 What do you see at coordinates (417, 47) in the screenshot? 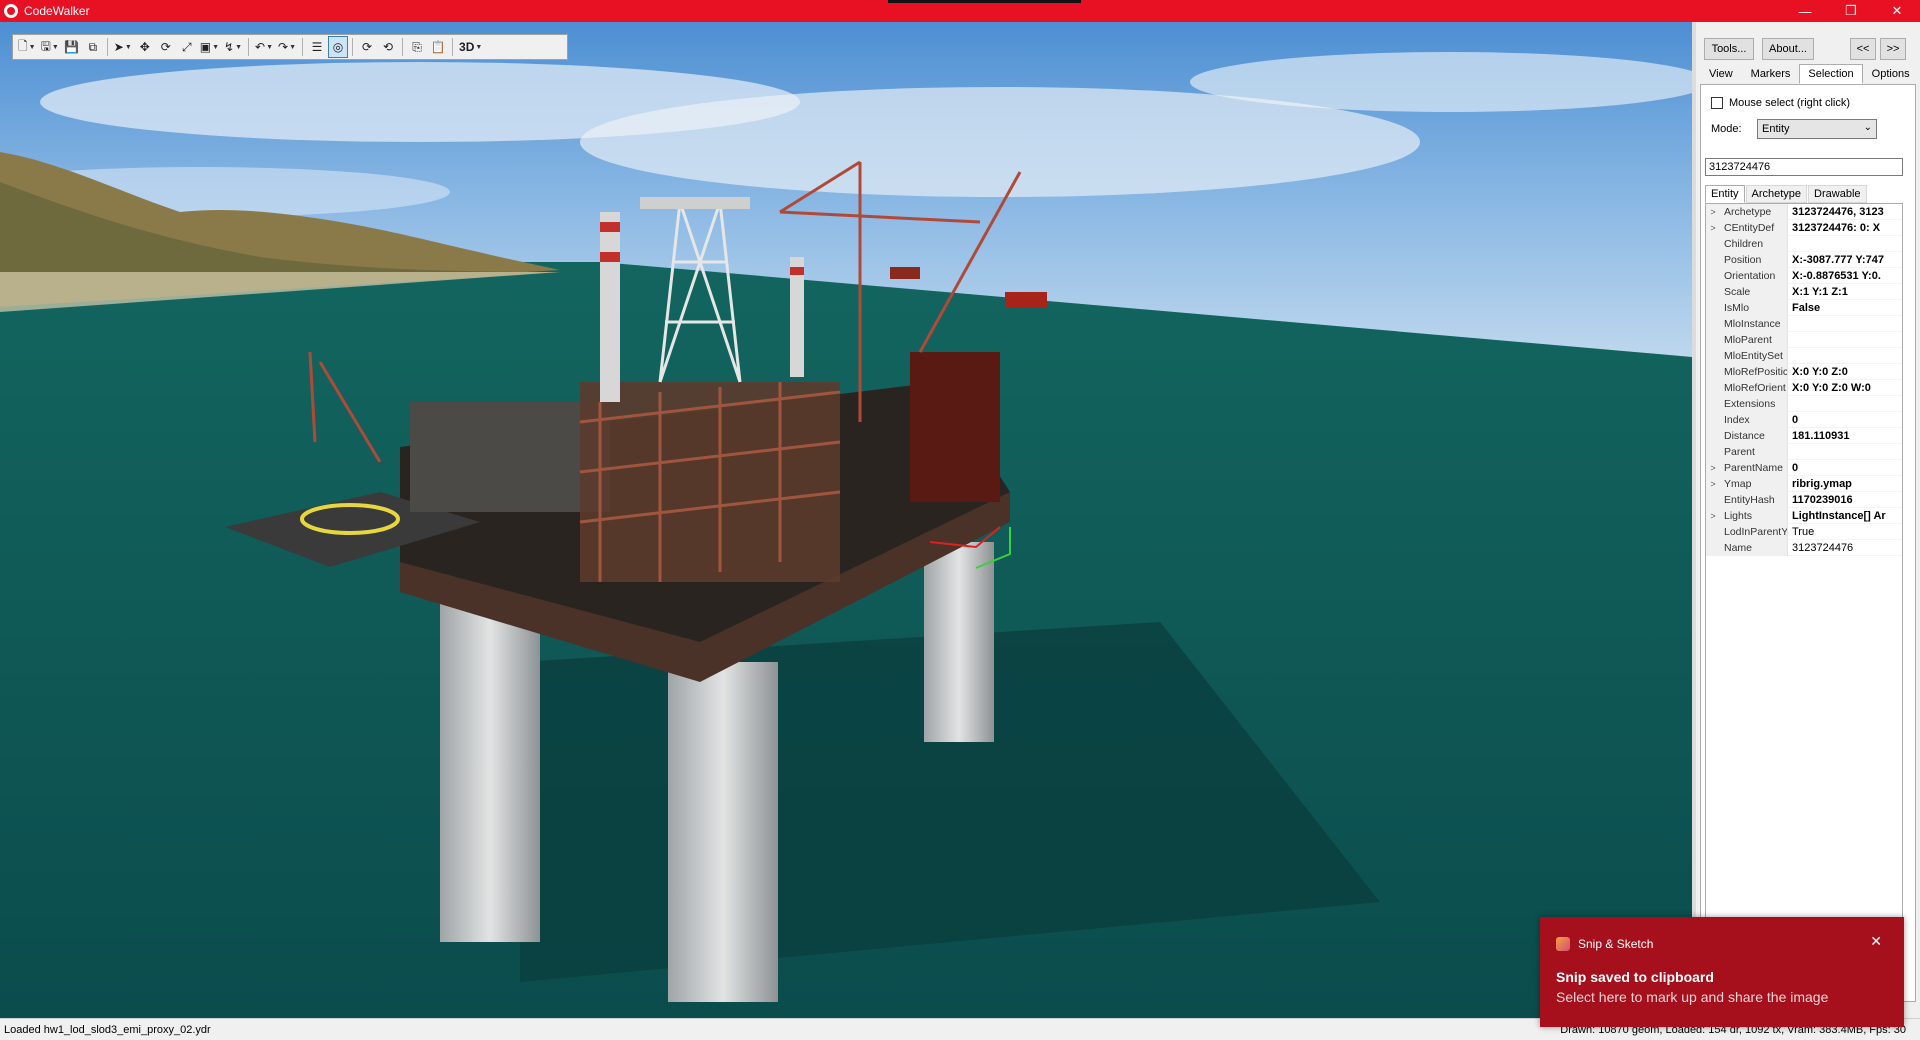
I see `copy-button: ⎘` at bounding box center [417, 47].